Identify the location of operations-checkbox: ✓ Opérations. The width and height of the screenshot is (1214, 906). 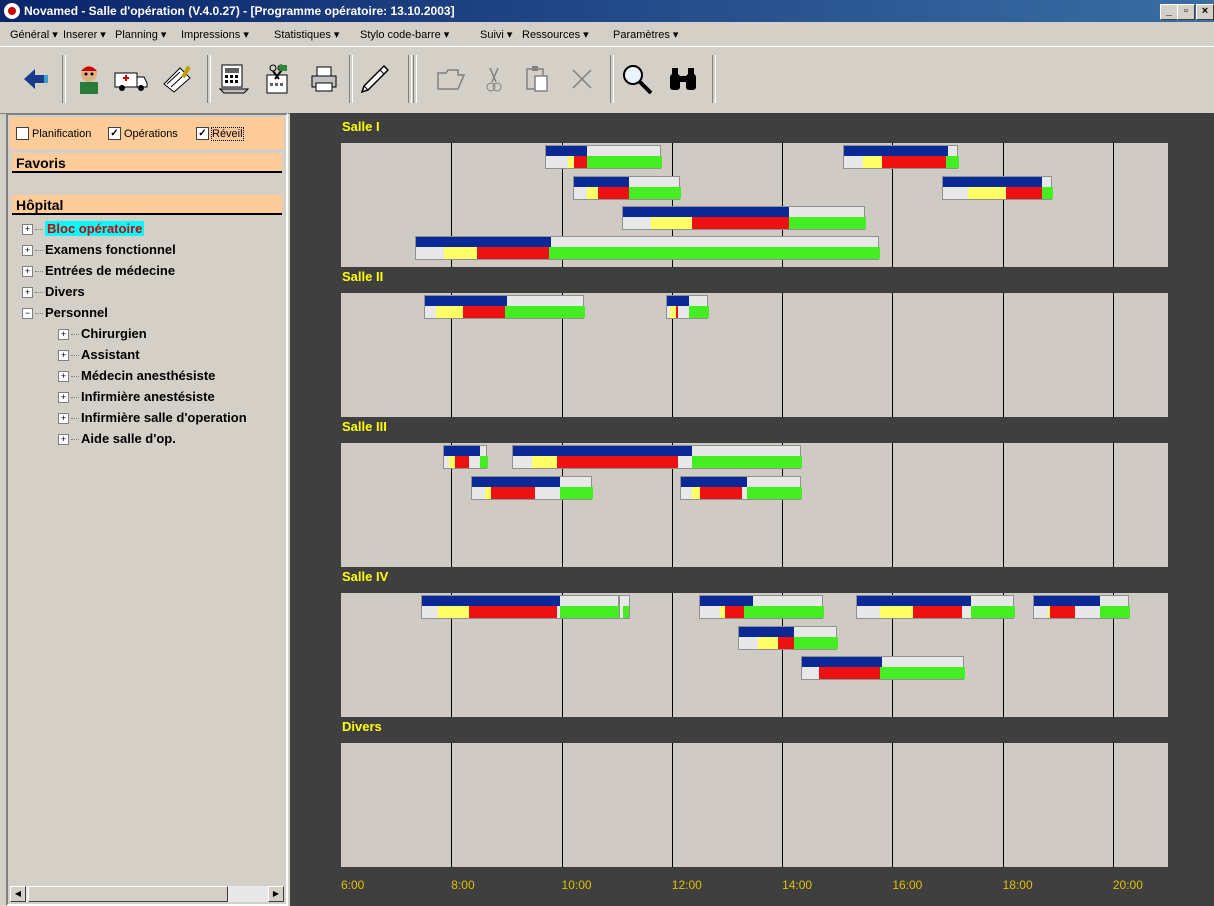
(143, 133).